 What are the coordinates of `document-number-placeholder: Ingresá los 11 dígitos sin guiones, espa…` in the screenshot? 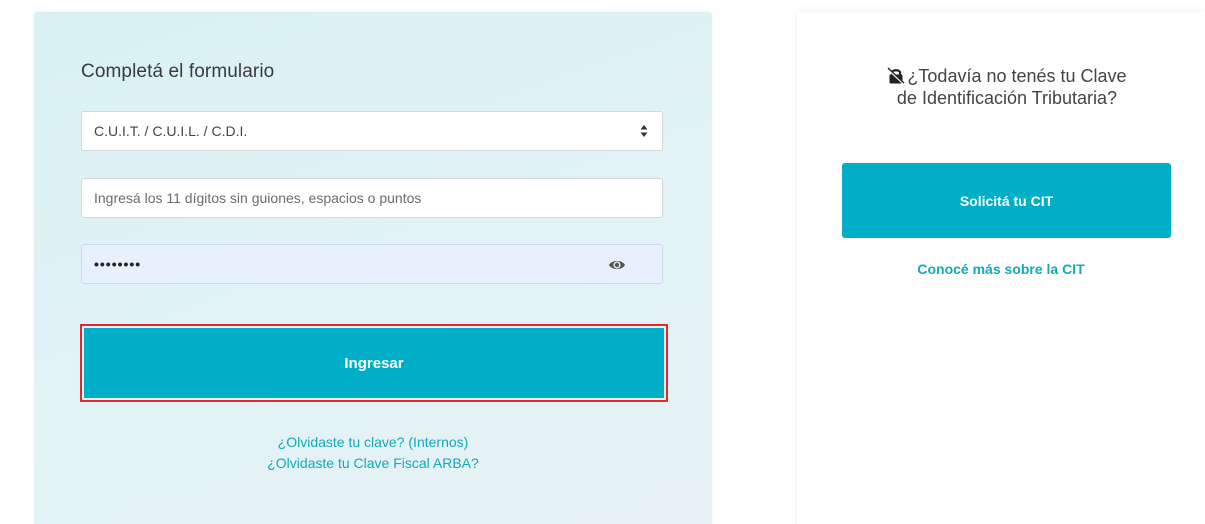 It's located at (258, 198).